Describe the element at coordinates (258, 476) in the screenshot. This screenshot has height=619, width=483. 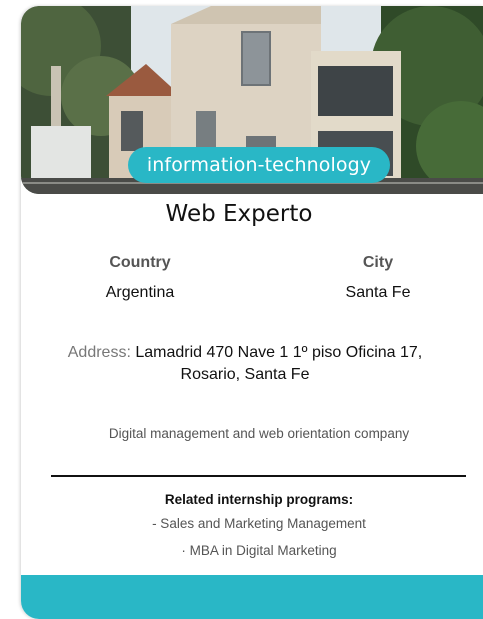
I see `divider` at that location.